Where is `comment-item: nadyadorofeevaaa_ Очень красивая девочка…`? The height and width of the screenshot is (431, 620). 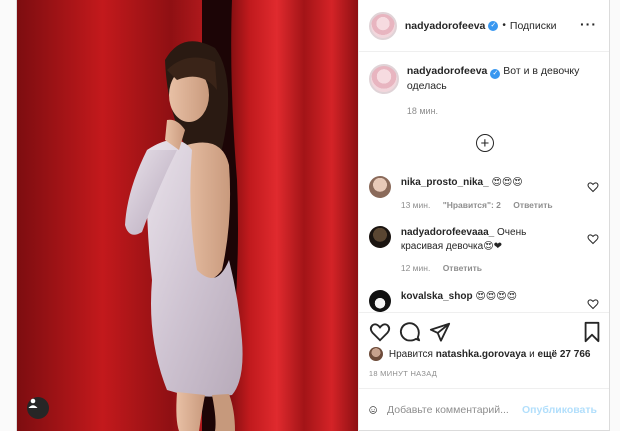
comment-item: nadyadorofeevaaa_ Очень красивая девочка… is located at coordinates (483, 249).